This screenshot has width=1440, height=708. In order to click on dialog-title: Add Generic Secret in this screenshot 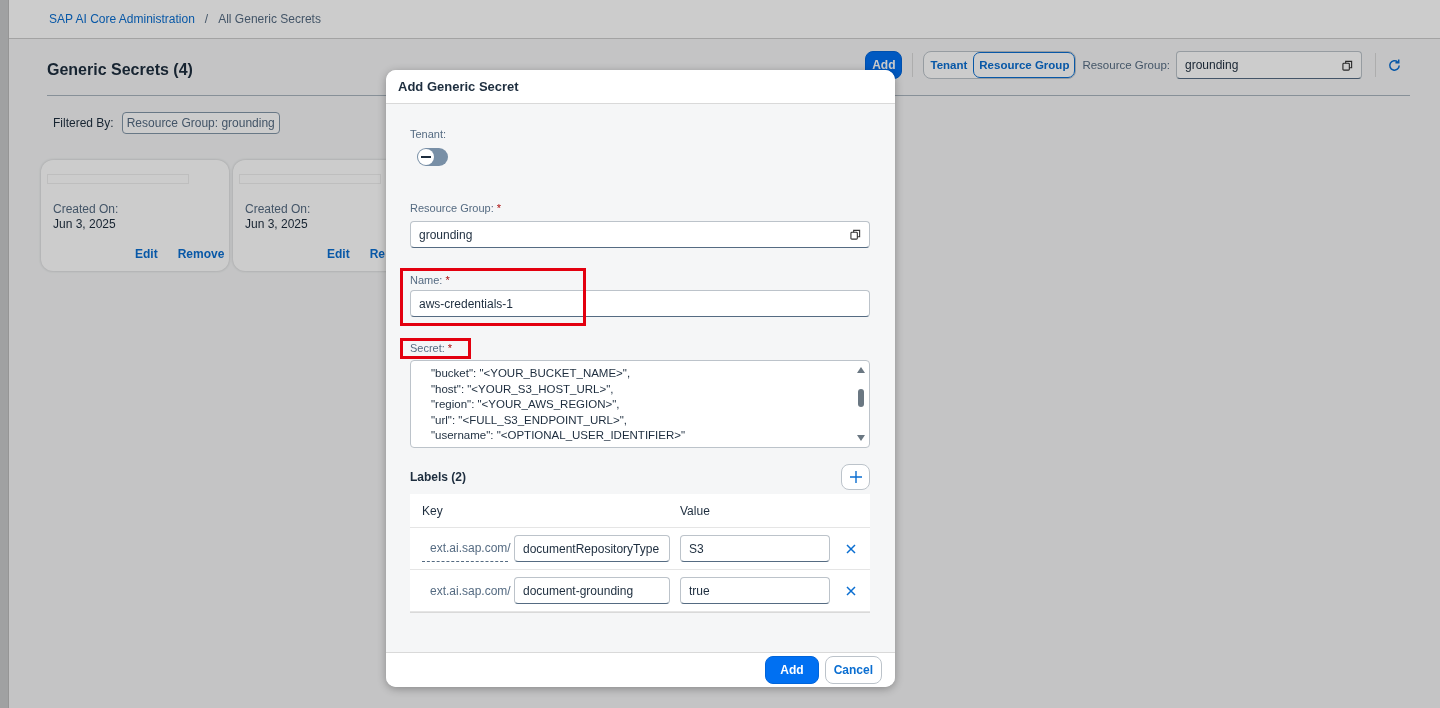, I will do `click(458, 86)`.